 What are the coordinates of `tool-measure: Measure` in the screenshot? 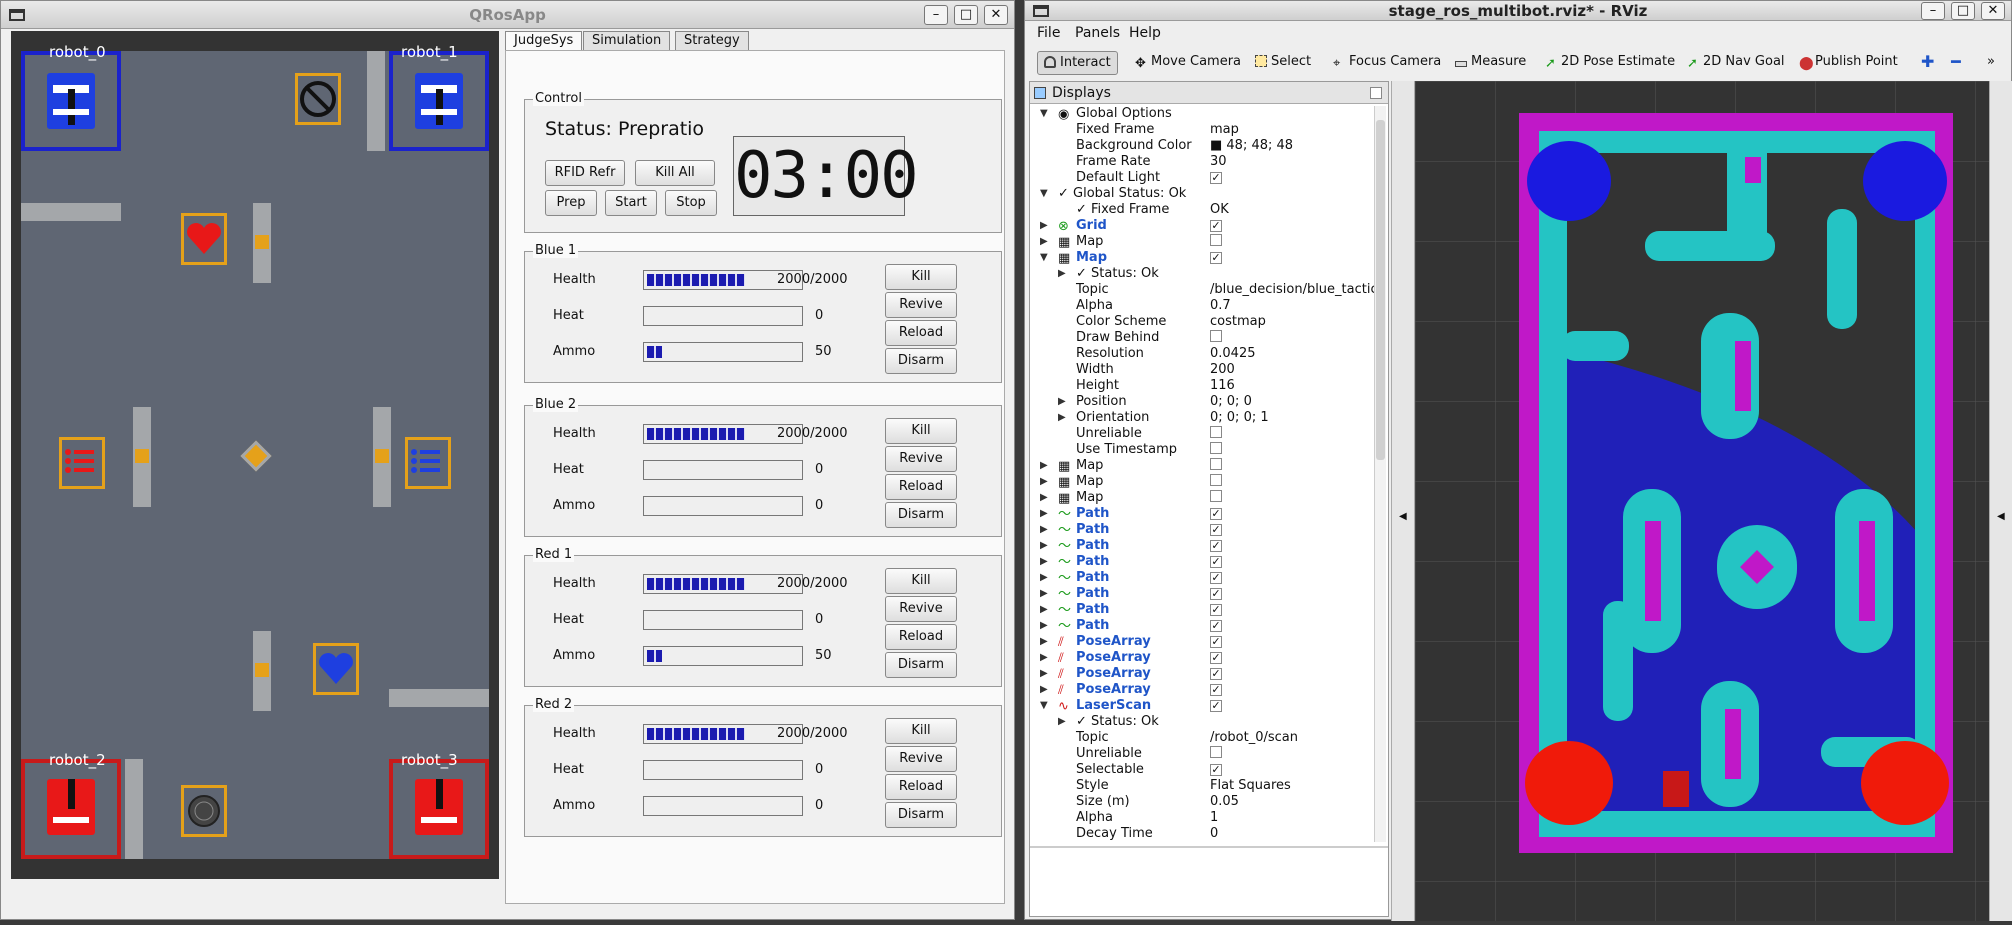 It's located at (1490, 63).